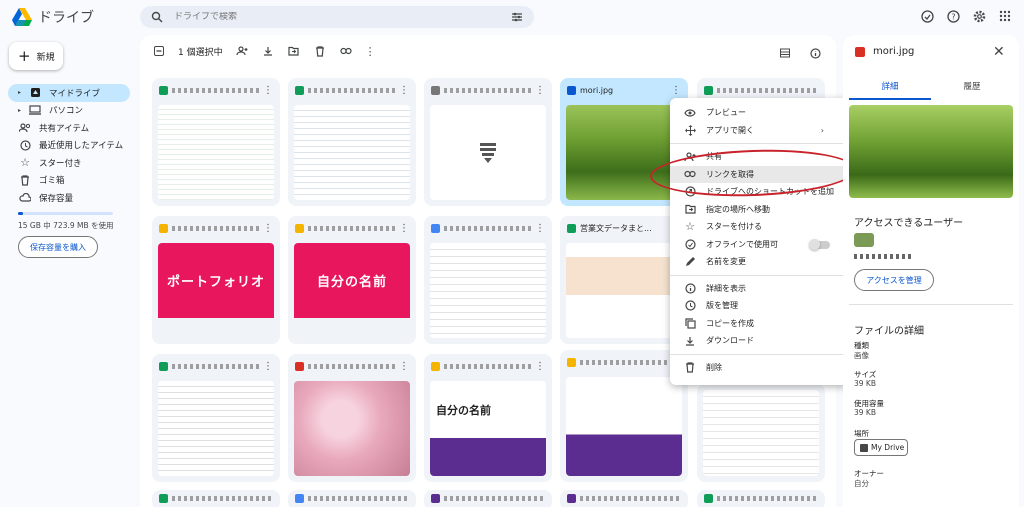 The width and height of the screenshot is (1024, 507). Describe the element at coordinates (819, 244) in the screenshot. I see `offline-toggle` at that location.